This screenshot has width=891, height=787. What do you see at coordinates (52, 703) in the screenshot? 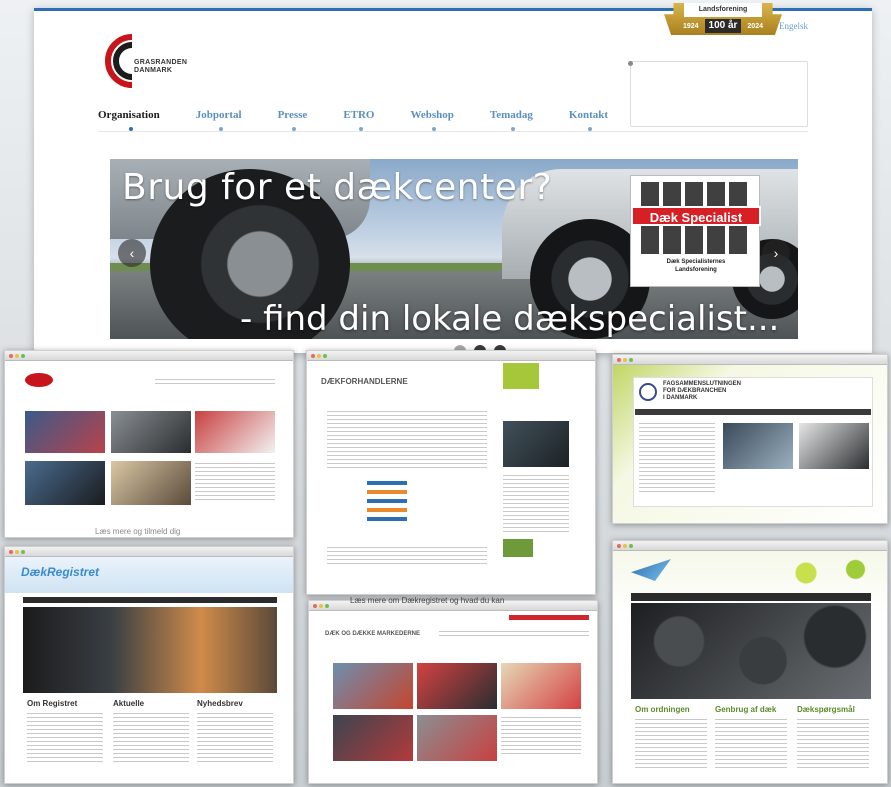
I see `thumb4-col-title: Om Registret` at bounding box center [52, 703].